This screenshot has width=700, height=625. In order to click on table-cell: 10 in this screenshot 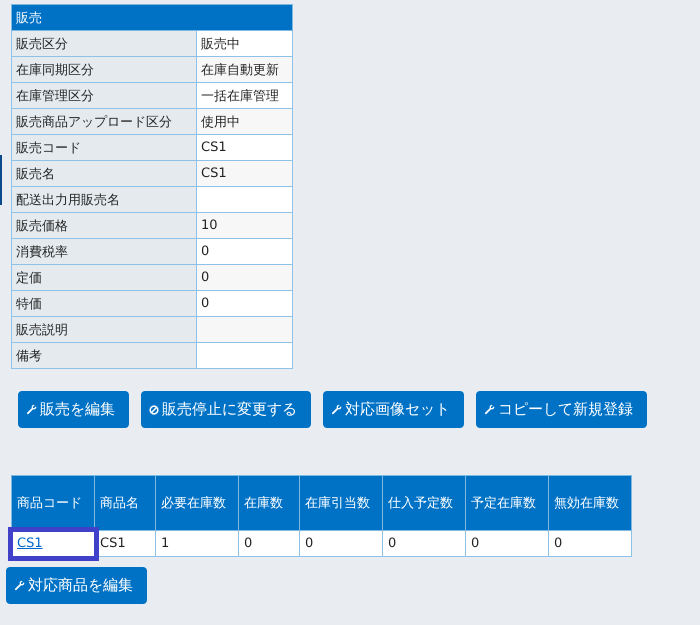, I will do `click(244, 225)`.